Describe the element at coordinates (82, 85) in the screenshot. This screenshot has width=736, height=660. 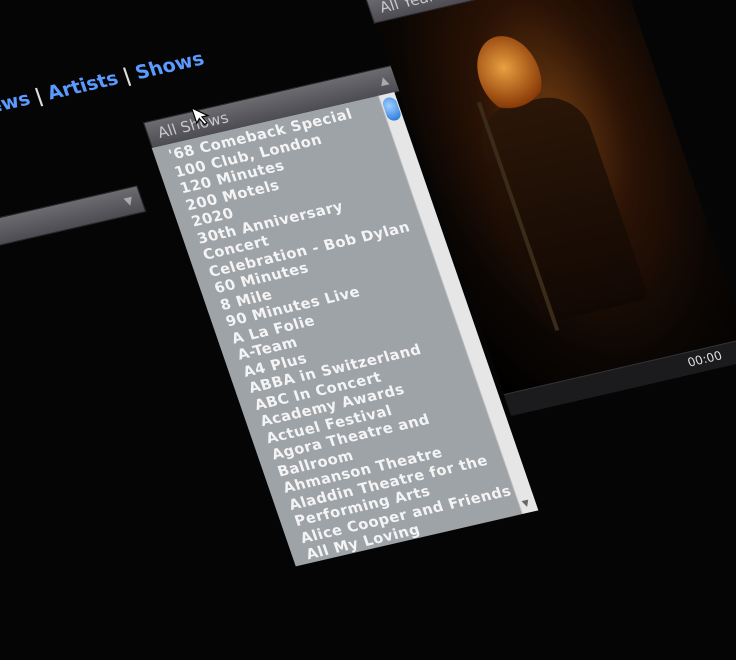
I see `nav-link-artists: Artists` at that location.